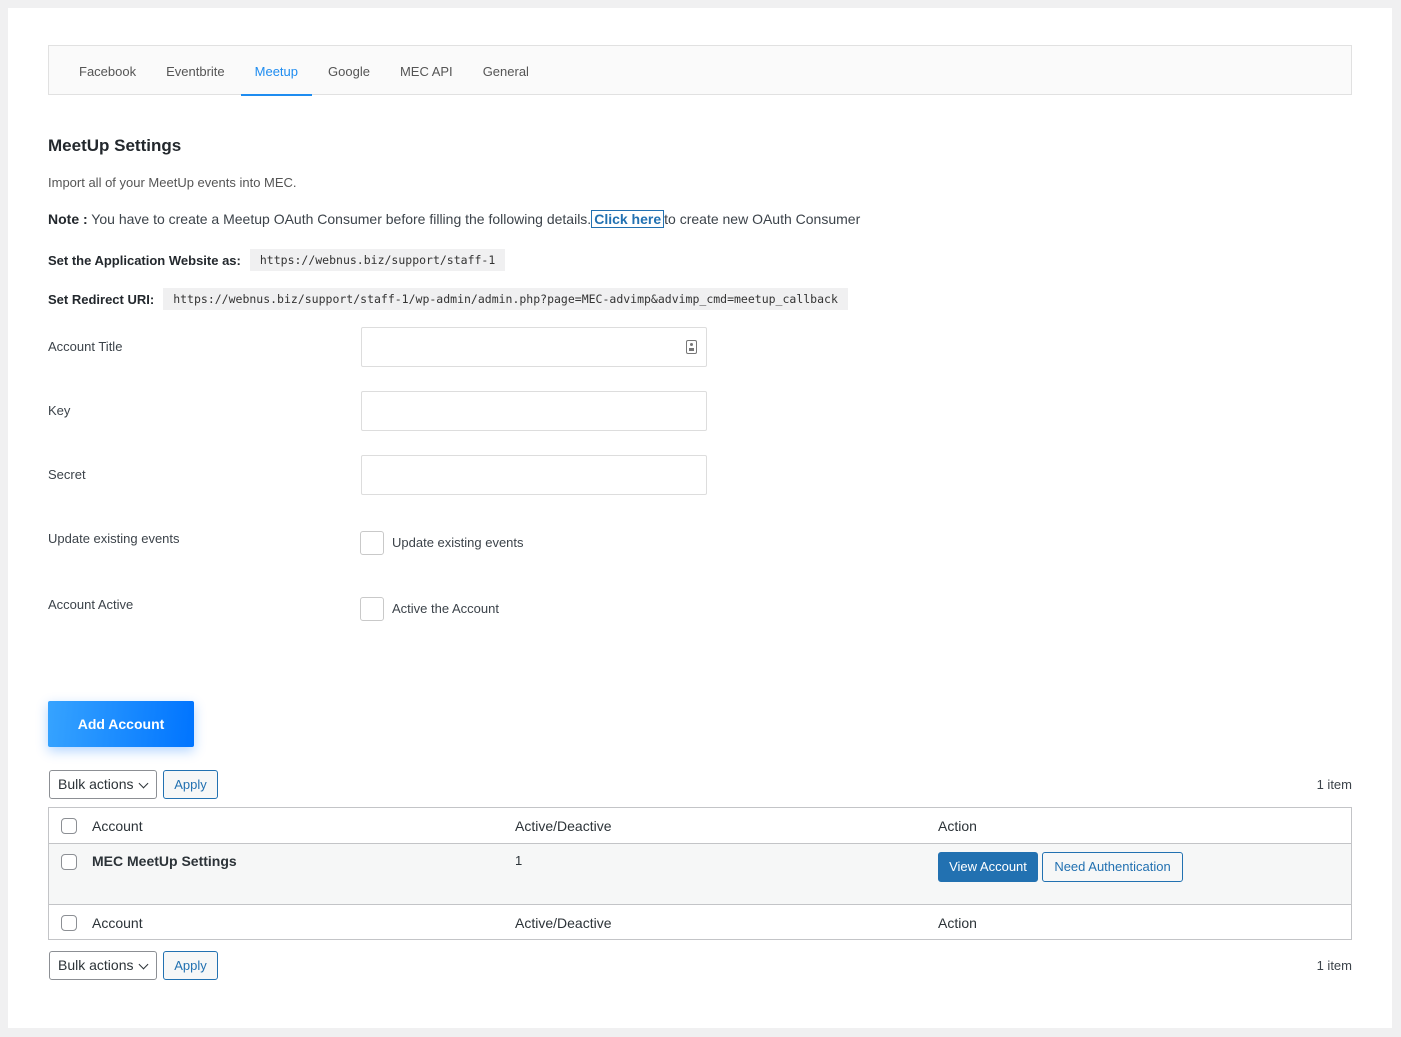 The height and width of the screenshot is (1037, 1401). I want to click on click-here-link: Click here, so click(628, 219).